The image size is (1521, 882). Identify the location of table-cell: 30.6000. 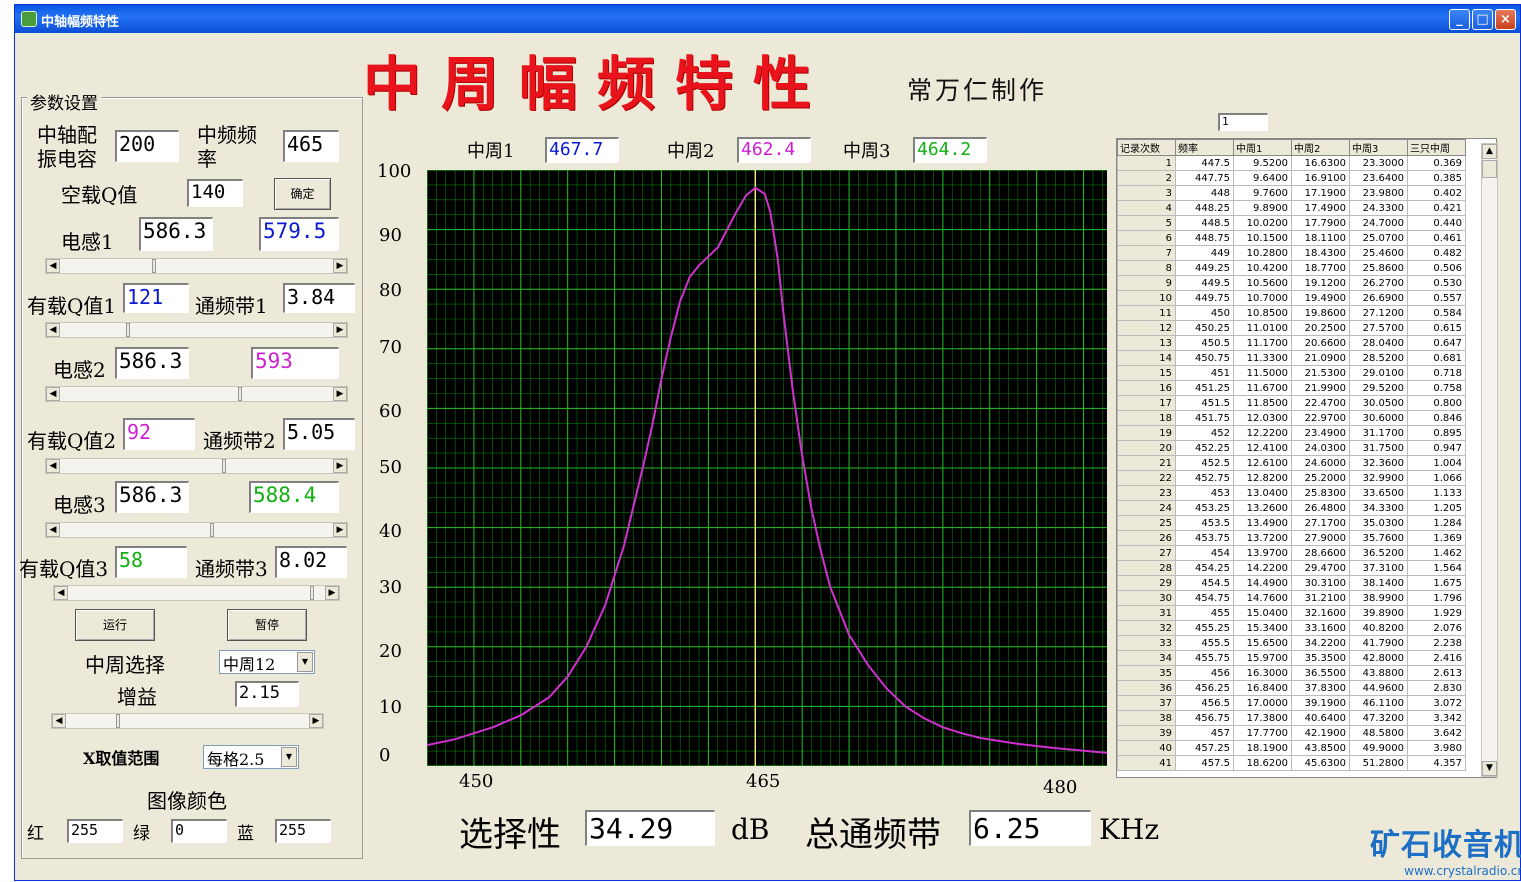
(1378, 418).